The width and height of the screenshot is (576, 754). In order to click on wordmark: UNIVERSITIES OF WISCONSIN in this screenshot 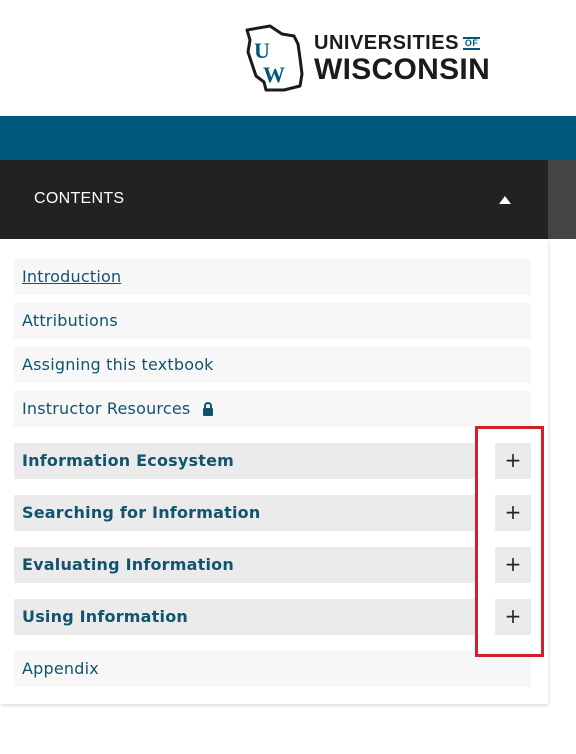, I will do `click(402, 59)`.